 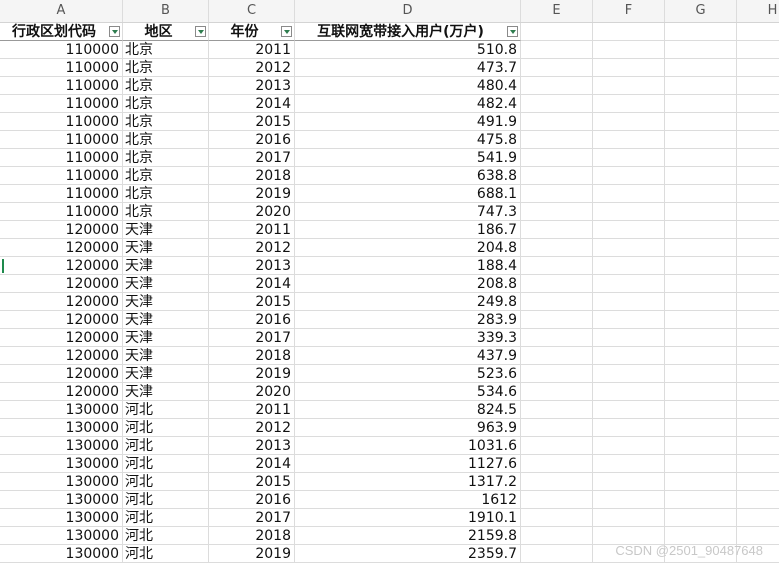 What do you see at coordinates (252, 248) in the screenshot?
I see `table-cell: 2012` at bounding box center [252, 248].